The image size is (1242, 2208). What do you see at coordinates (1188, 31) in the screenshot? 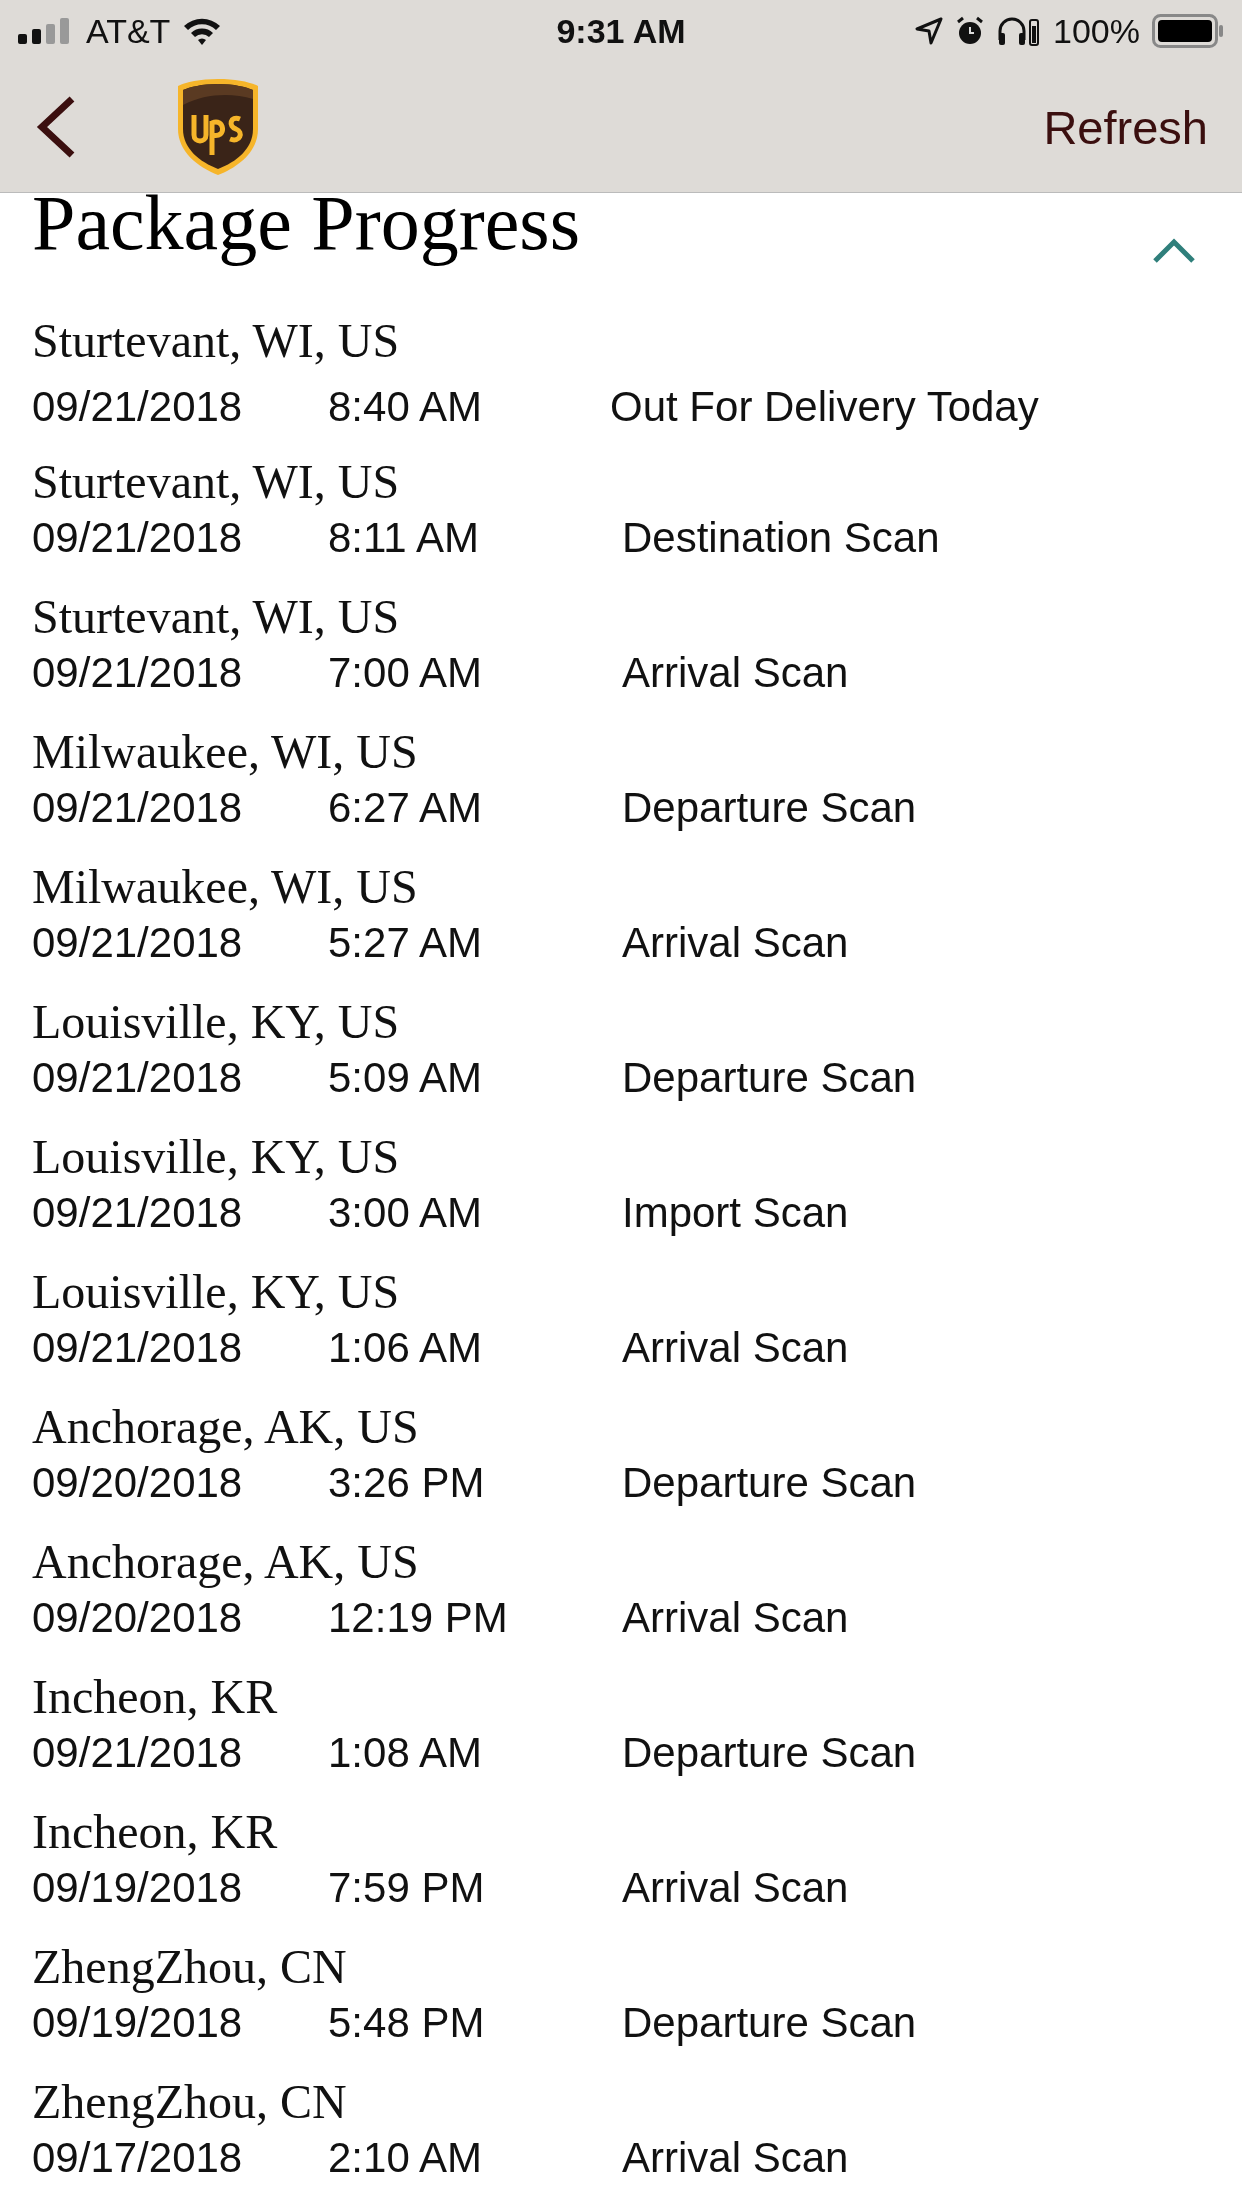
I see `battery-icon` at bounding box center [1188, 31].